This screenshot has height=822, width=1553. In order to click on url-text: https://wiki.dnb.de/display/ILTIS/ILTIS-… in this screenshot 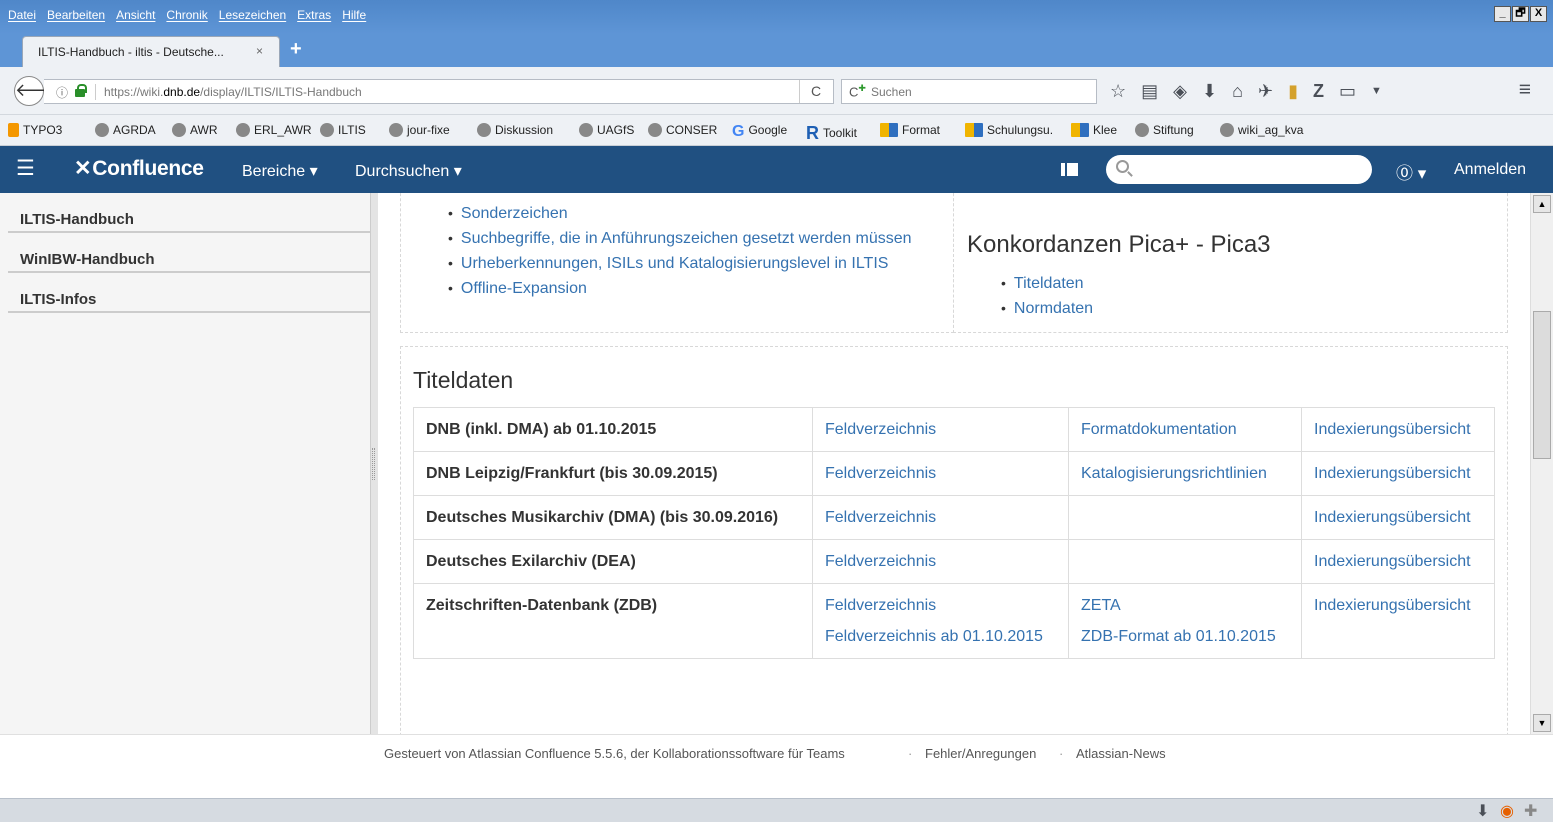, I will do `click(233, 92)`.